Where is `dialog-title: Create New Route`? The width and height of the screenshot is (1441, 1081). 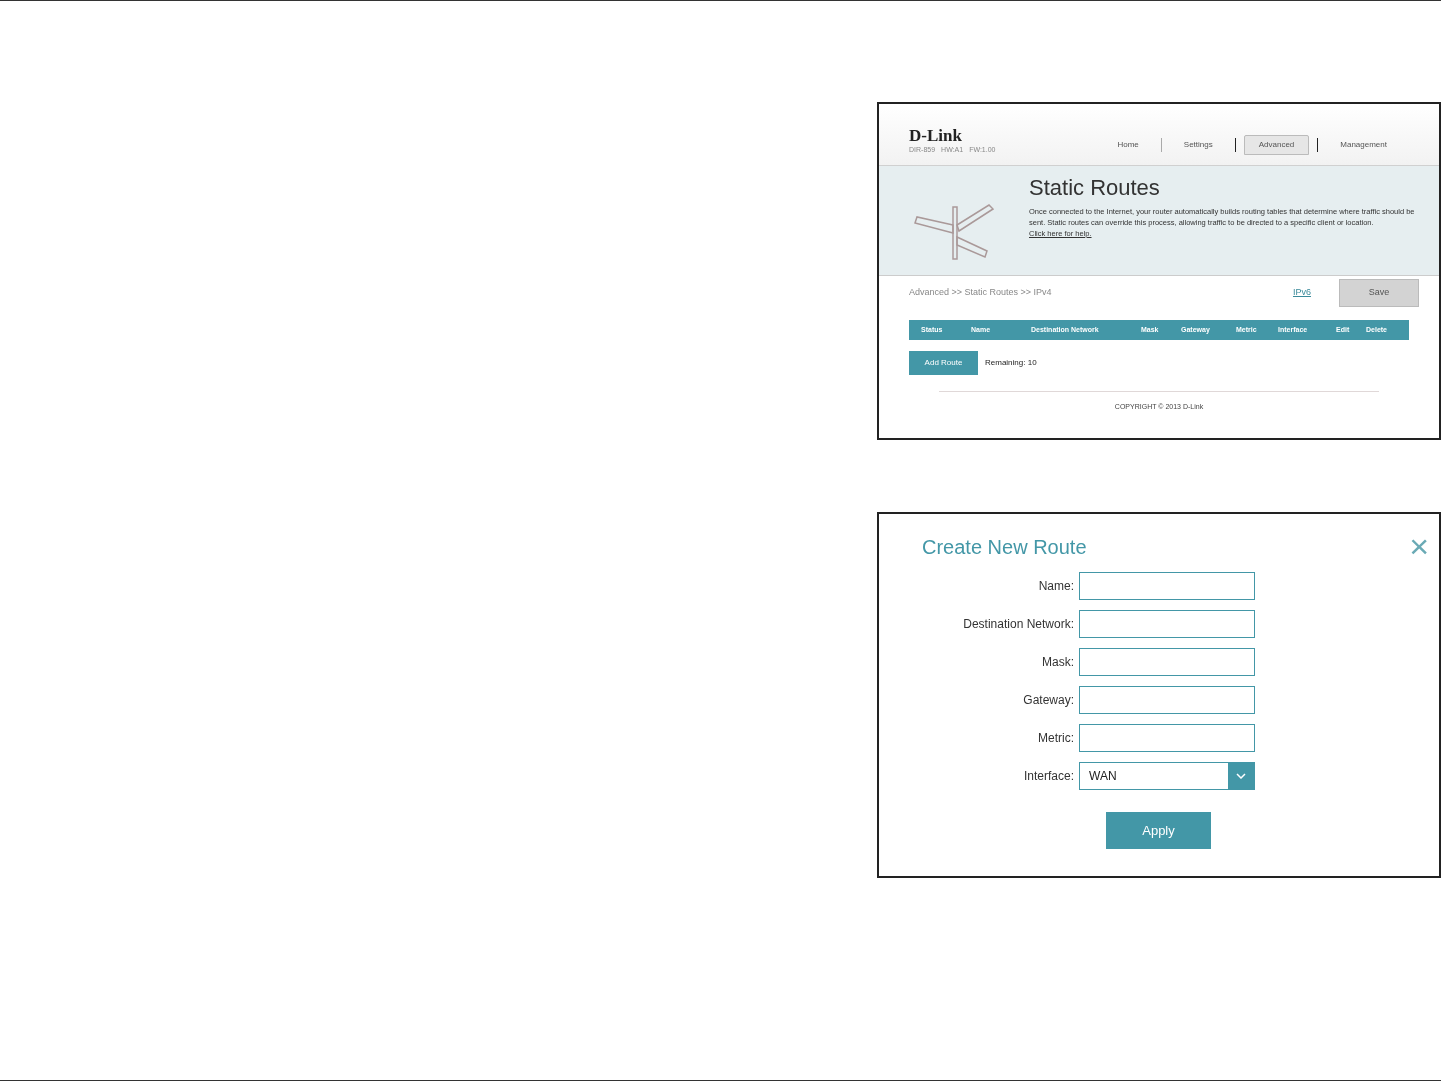 dialog-title: Create New Route is located at coordinates (1004, 547).